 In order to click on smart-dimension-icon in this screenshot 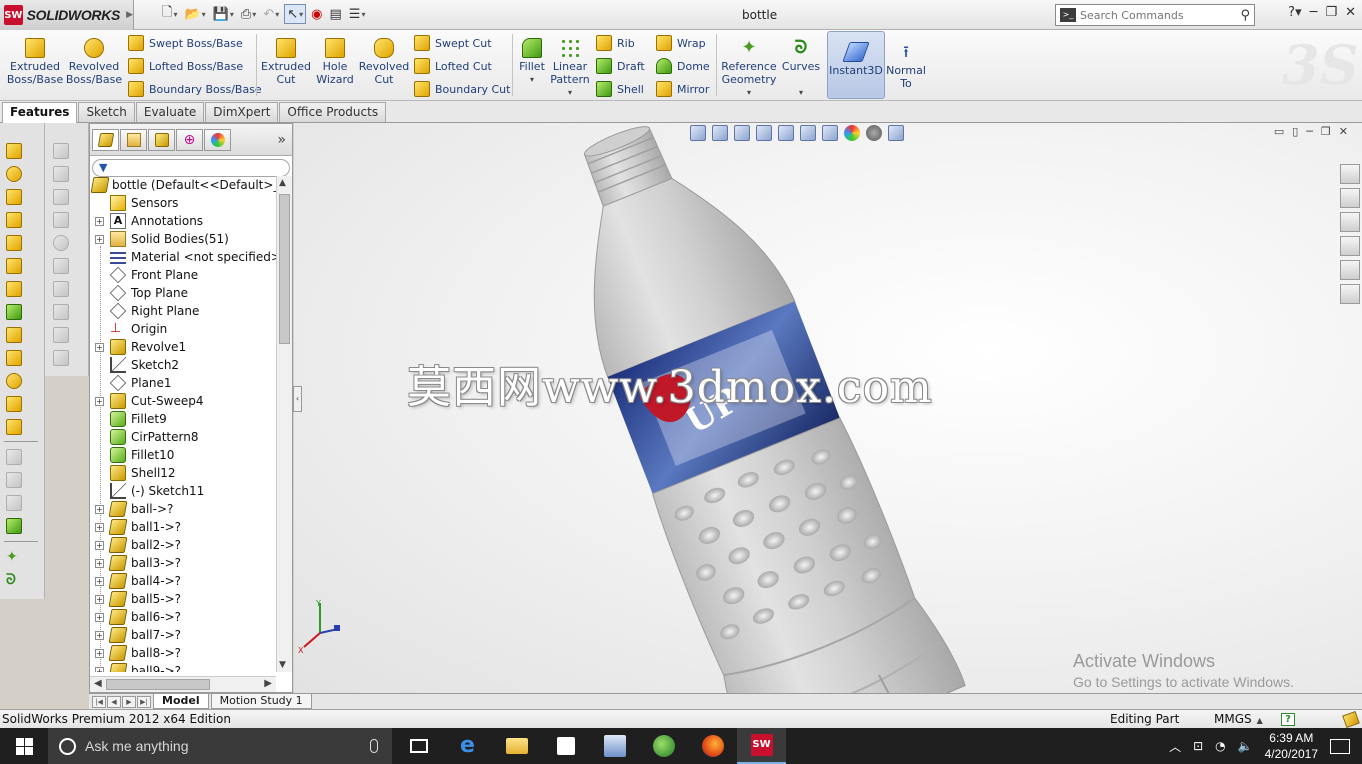, I will do `click(61, 174)`.